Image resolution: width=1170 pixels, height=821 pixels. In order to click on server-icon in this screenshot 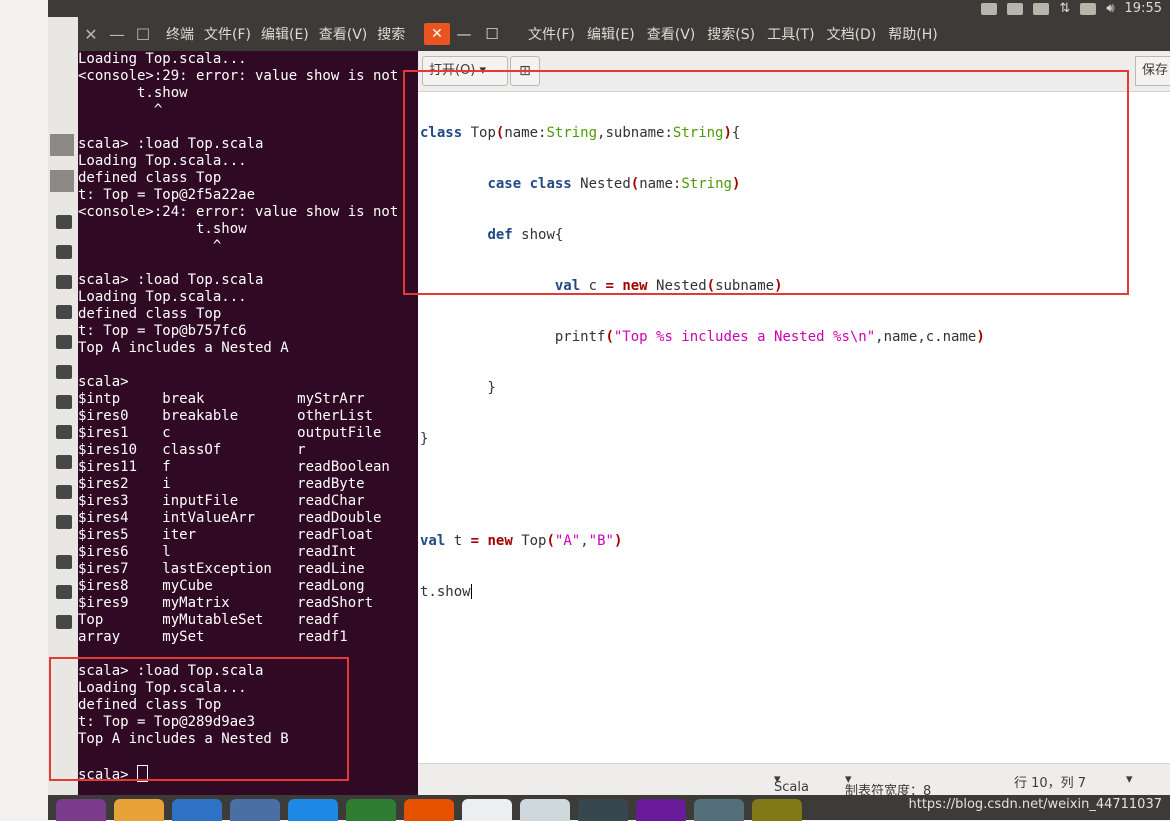, I will do `click(64, 622)`.